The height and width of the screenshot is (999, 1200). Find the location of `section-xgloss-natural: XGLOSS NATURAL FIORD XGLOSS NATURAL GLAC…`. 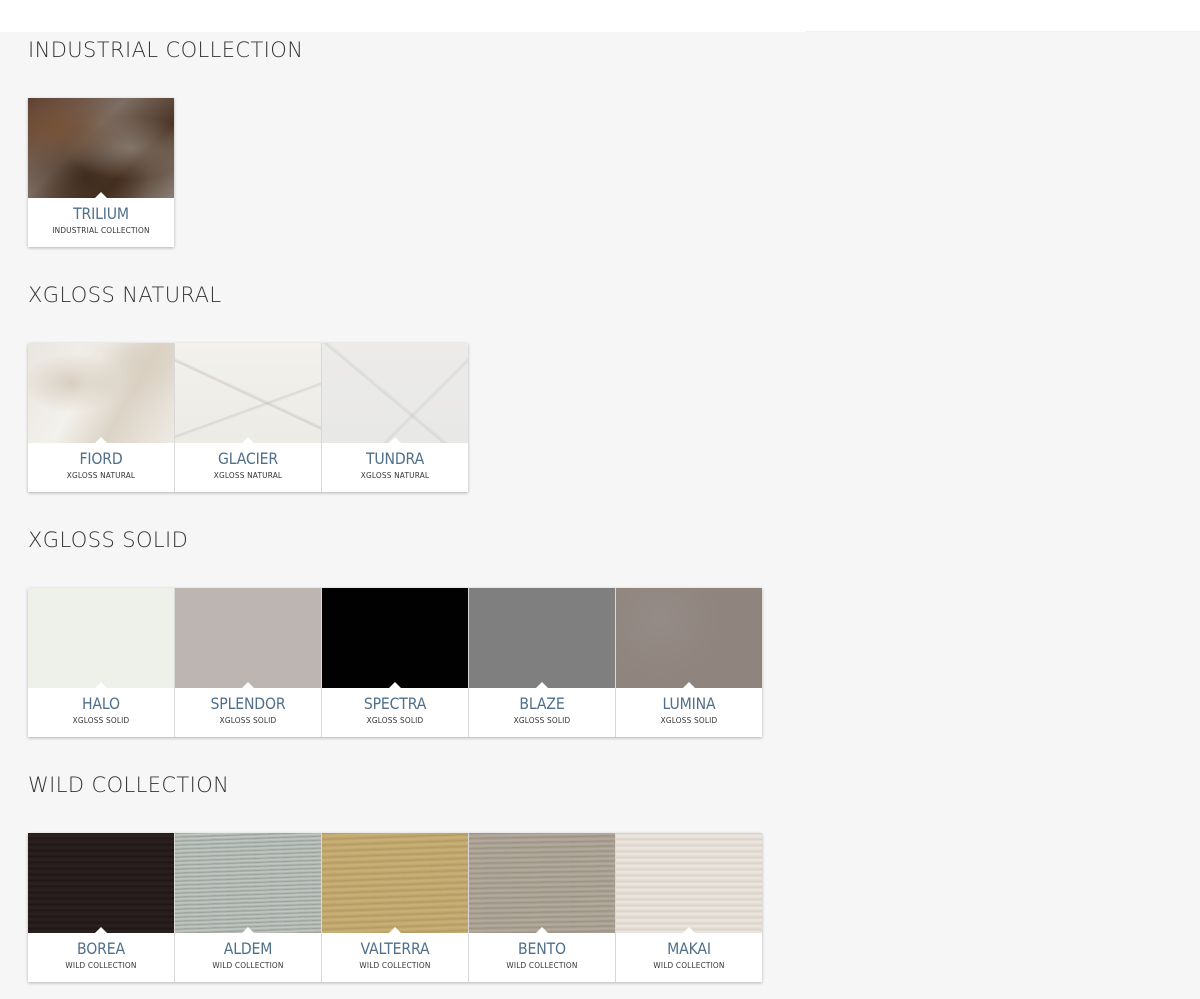

section-xgloss-natural: XGLOSS NATURAL FIORD XGLOSS NATURAL GLAC… is located at coordinates (248, 384).